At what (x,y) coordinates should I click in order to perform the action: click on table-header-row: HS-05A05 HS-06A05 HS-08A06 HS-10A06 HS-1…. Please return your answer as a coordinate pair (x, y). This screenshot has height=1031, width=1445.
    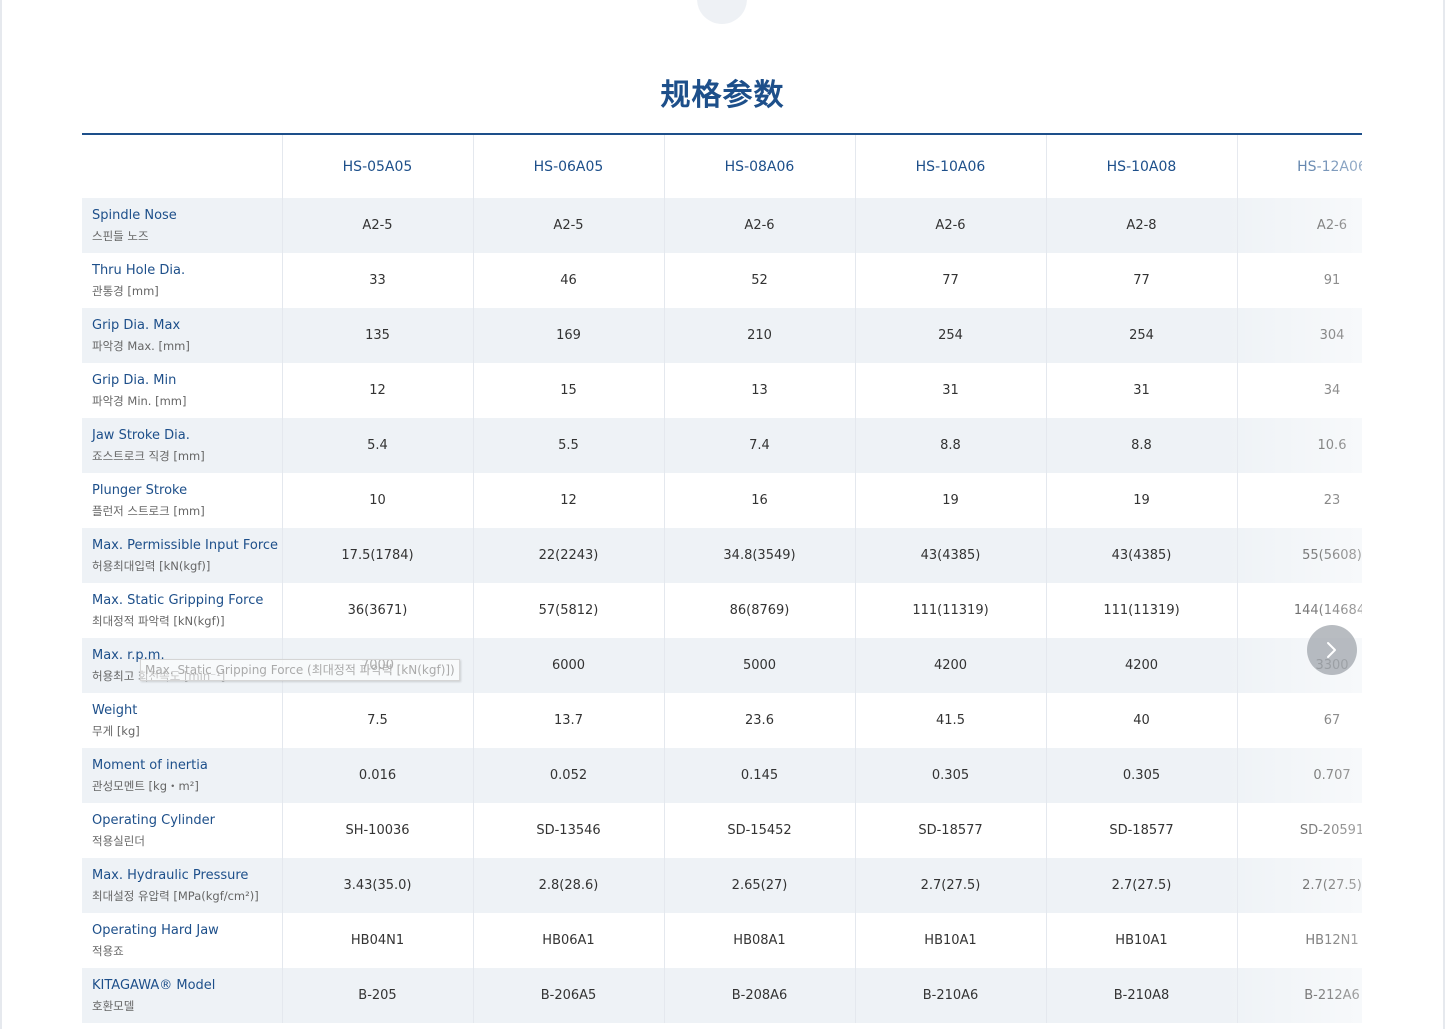
    Looking at the image, I should click on (722, 166).